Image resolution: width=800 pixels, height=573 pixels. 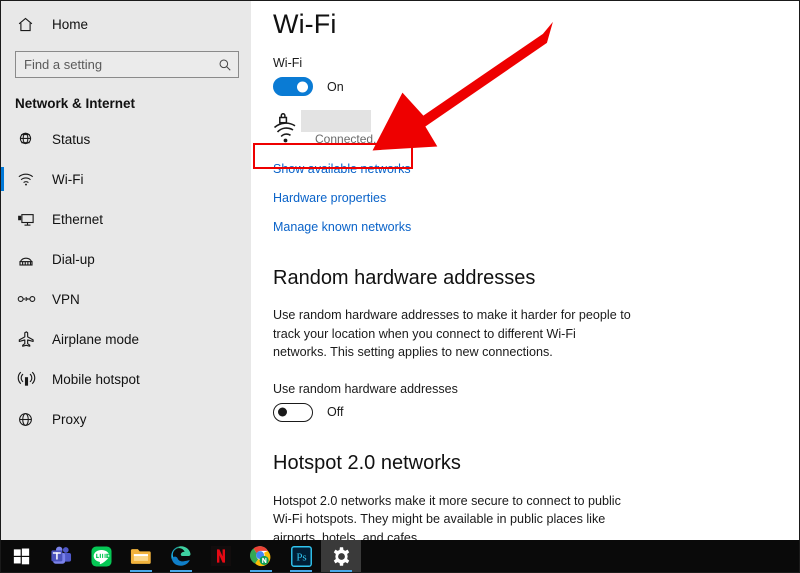 I want to click on start-button, so click(x=21, y=556).